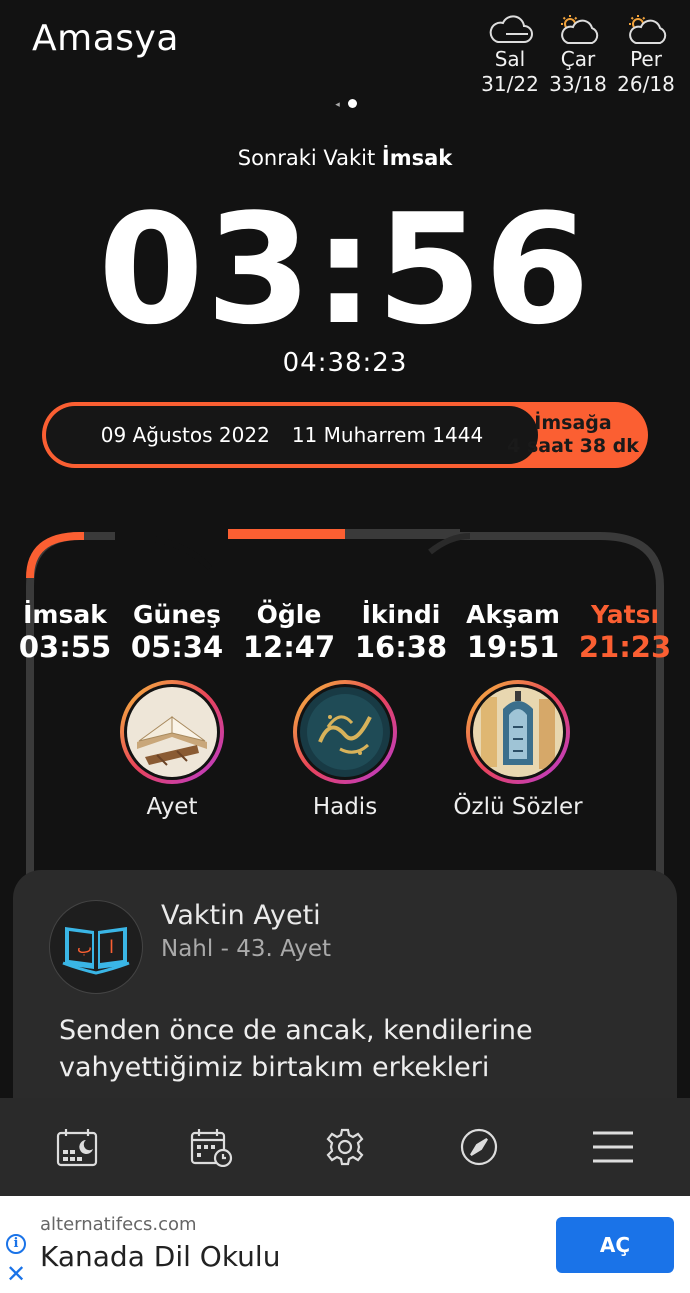  I want to click on next-prayer-time: 03:56, so click(345, 269).